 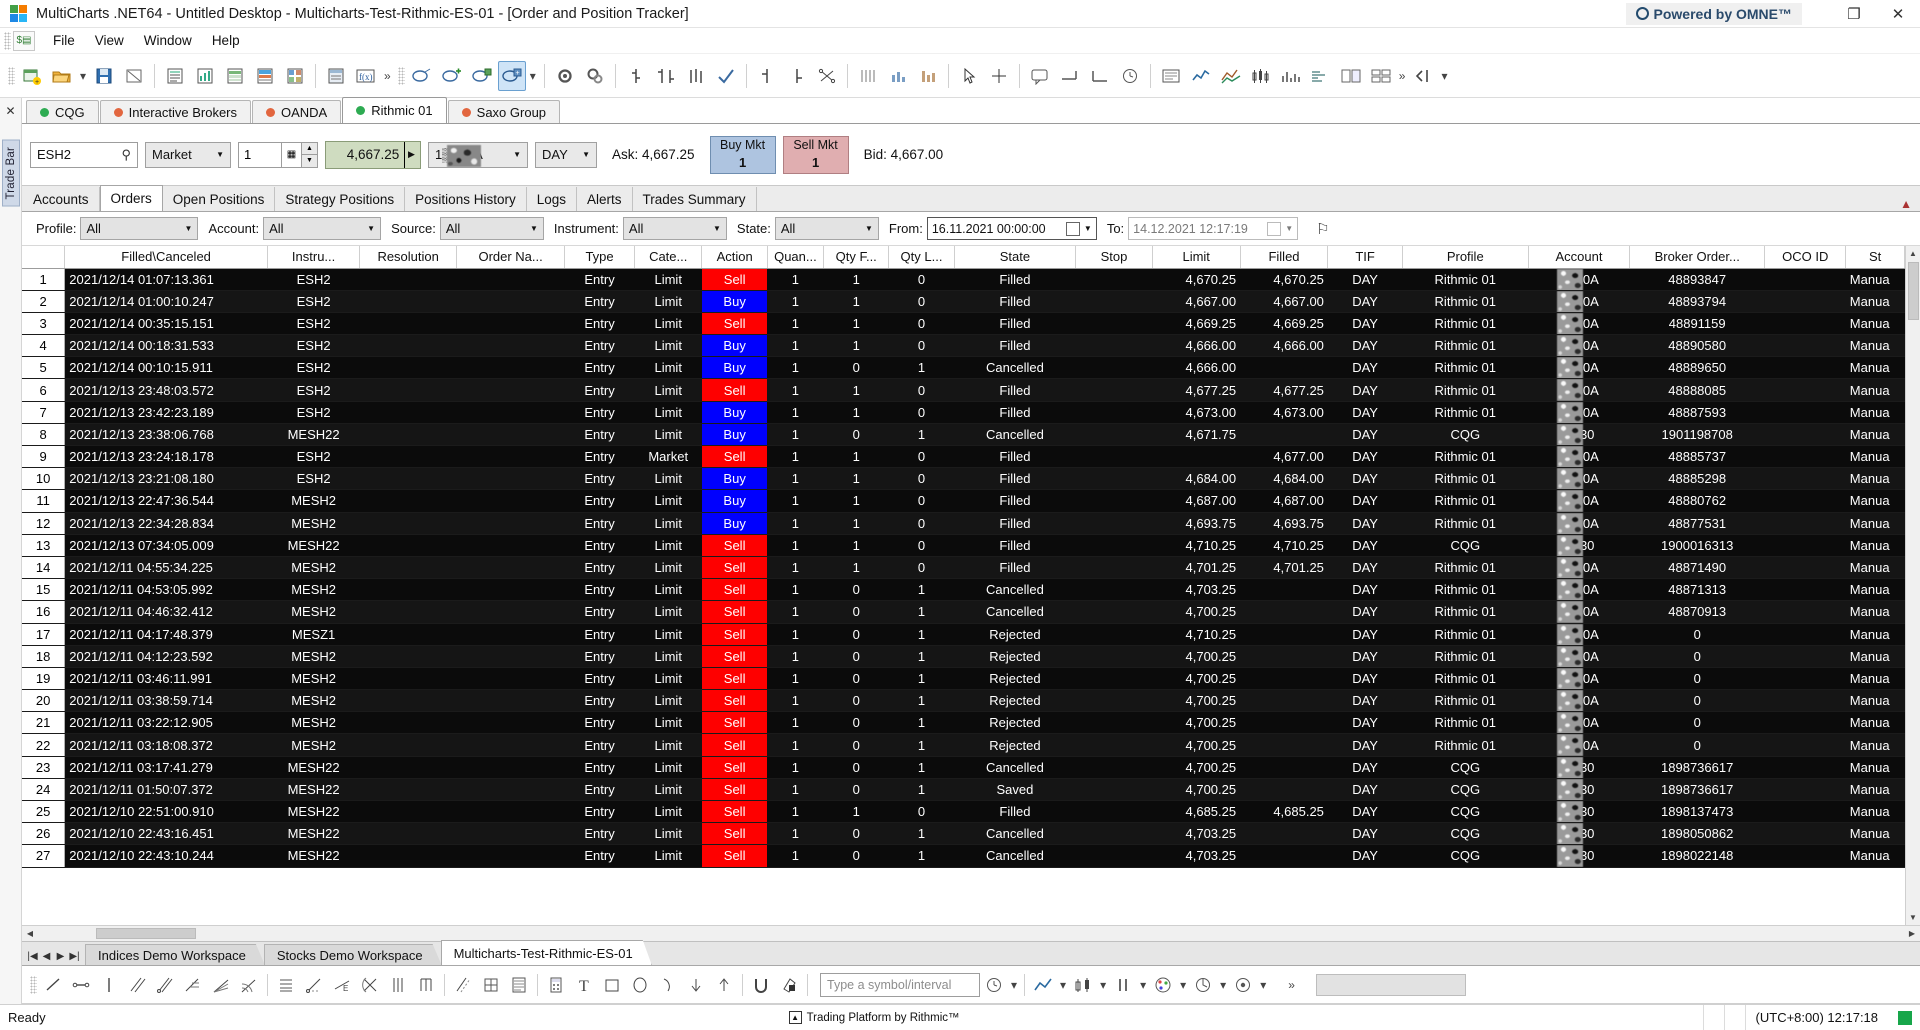 I want to click on duplicate-order-icon, so click(x=452, y=76).